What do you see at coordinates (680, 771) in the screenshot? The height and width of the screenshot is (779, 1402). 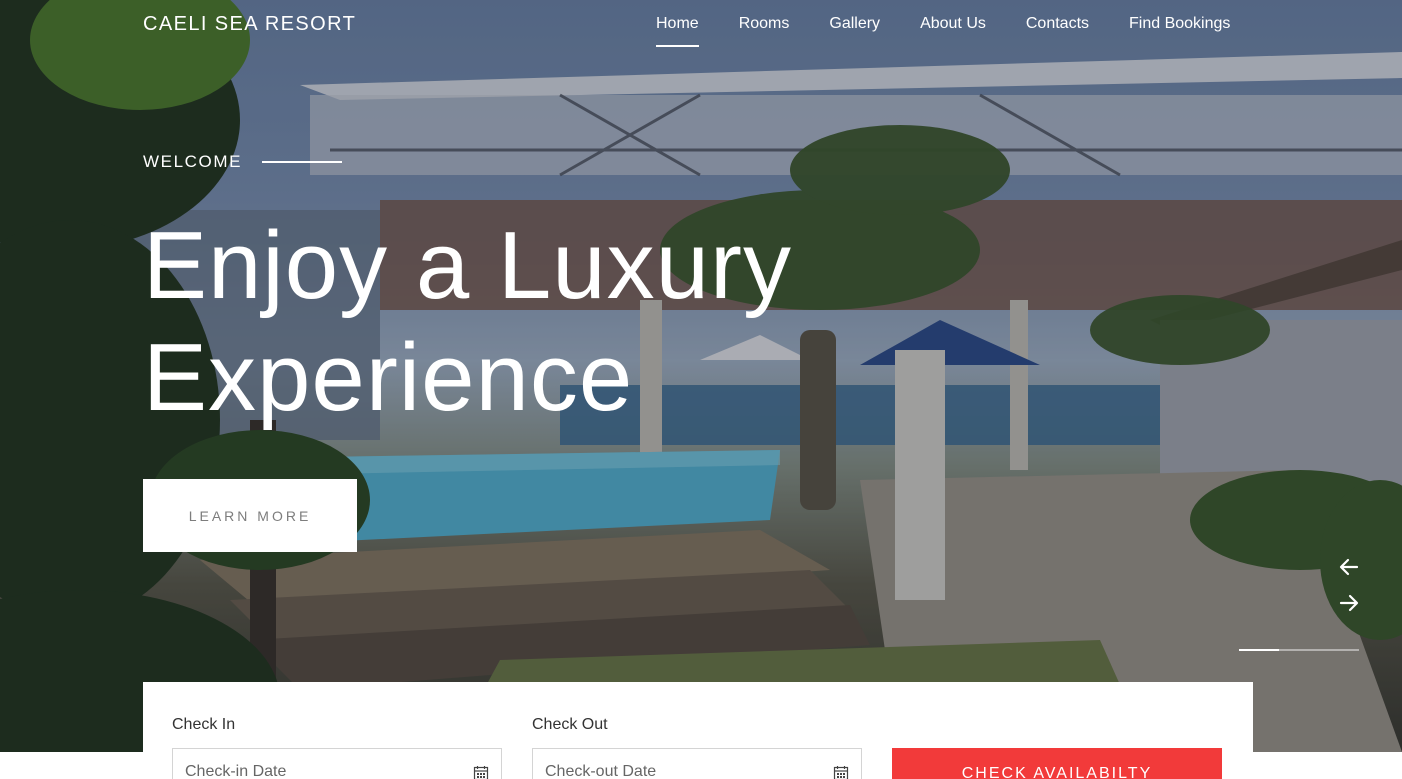 I see `check-out-input` at bounding box center [680, 771].